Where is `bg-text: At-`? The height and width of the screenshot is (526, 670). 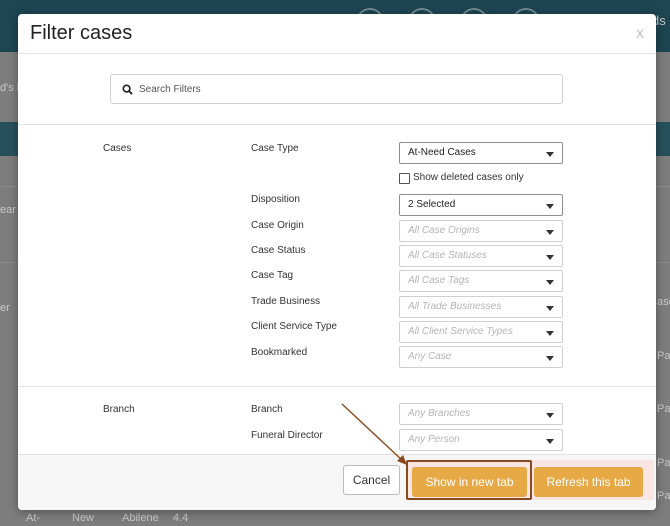 bg-text: At- is located at coordinates (33, 518).